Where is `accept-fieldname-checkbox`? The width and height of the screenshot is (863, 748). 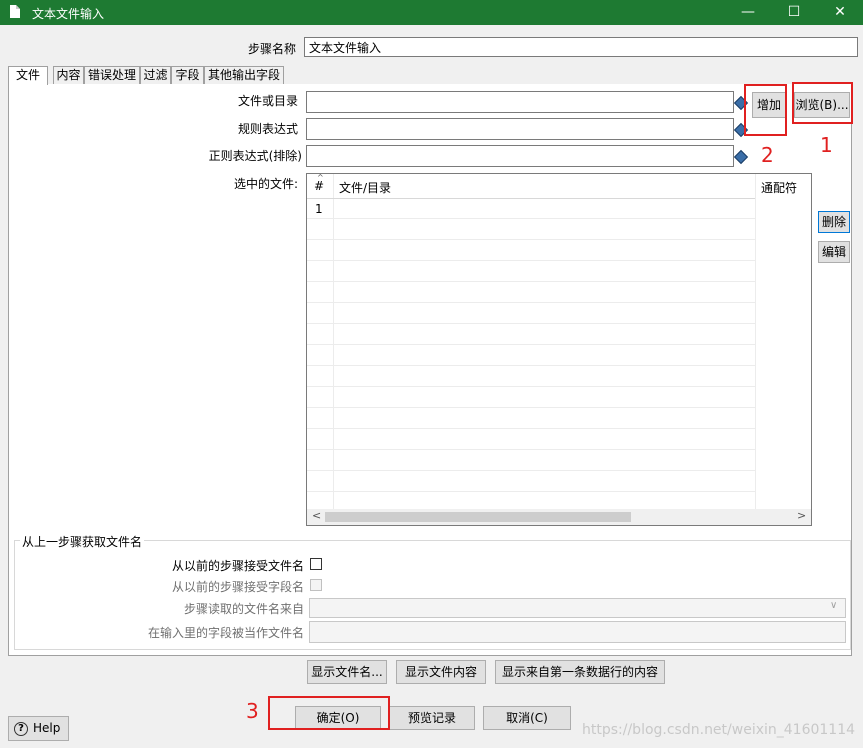
accept-fieldname-checkbox is located at coordinates (316, 585).